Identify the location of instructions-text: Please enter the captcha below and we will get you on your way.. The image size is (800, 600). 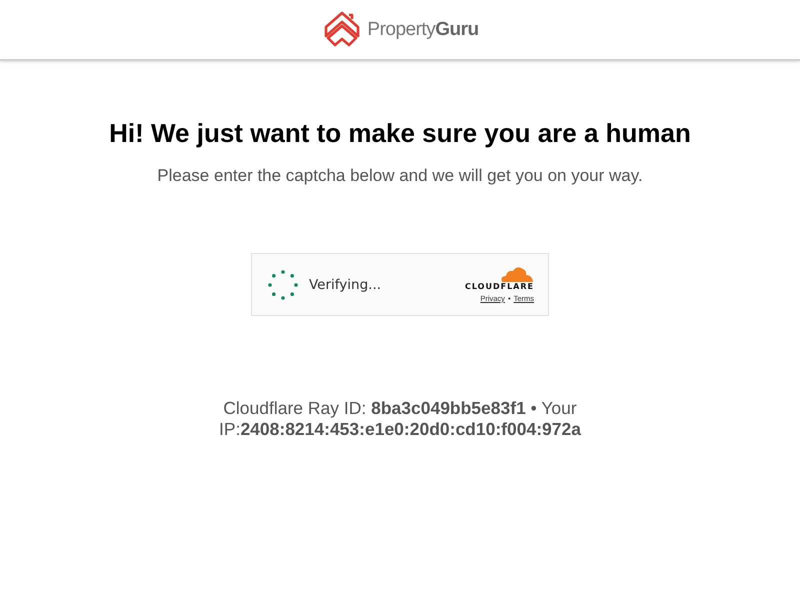
(400, 176).